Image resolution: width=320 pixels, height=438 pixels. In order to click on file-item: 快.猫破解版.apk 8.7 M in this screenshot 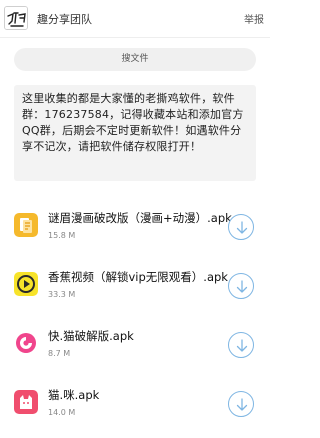, I will do `click(135, 351)`.